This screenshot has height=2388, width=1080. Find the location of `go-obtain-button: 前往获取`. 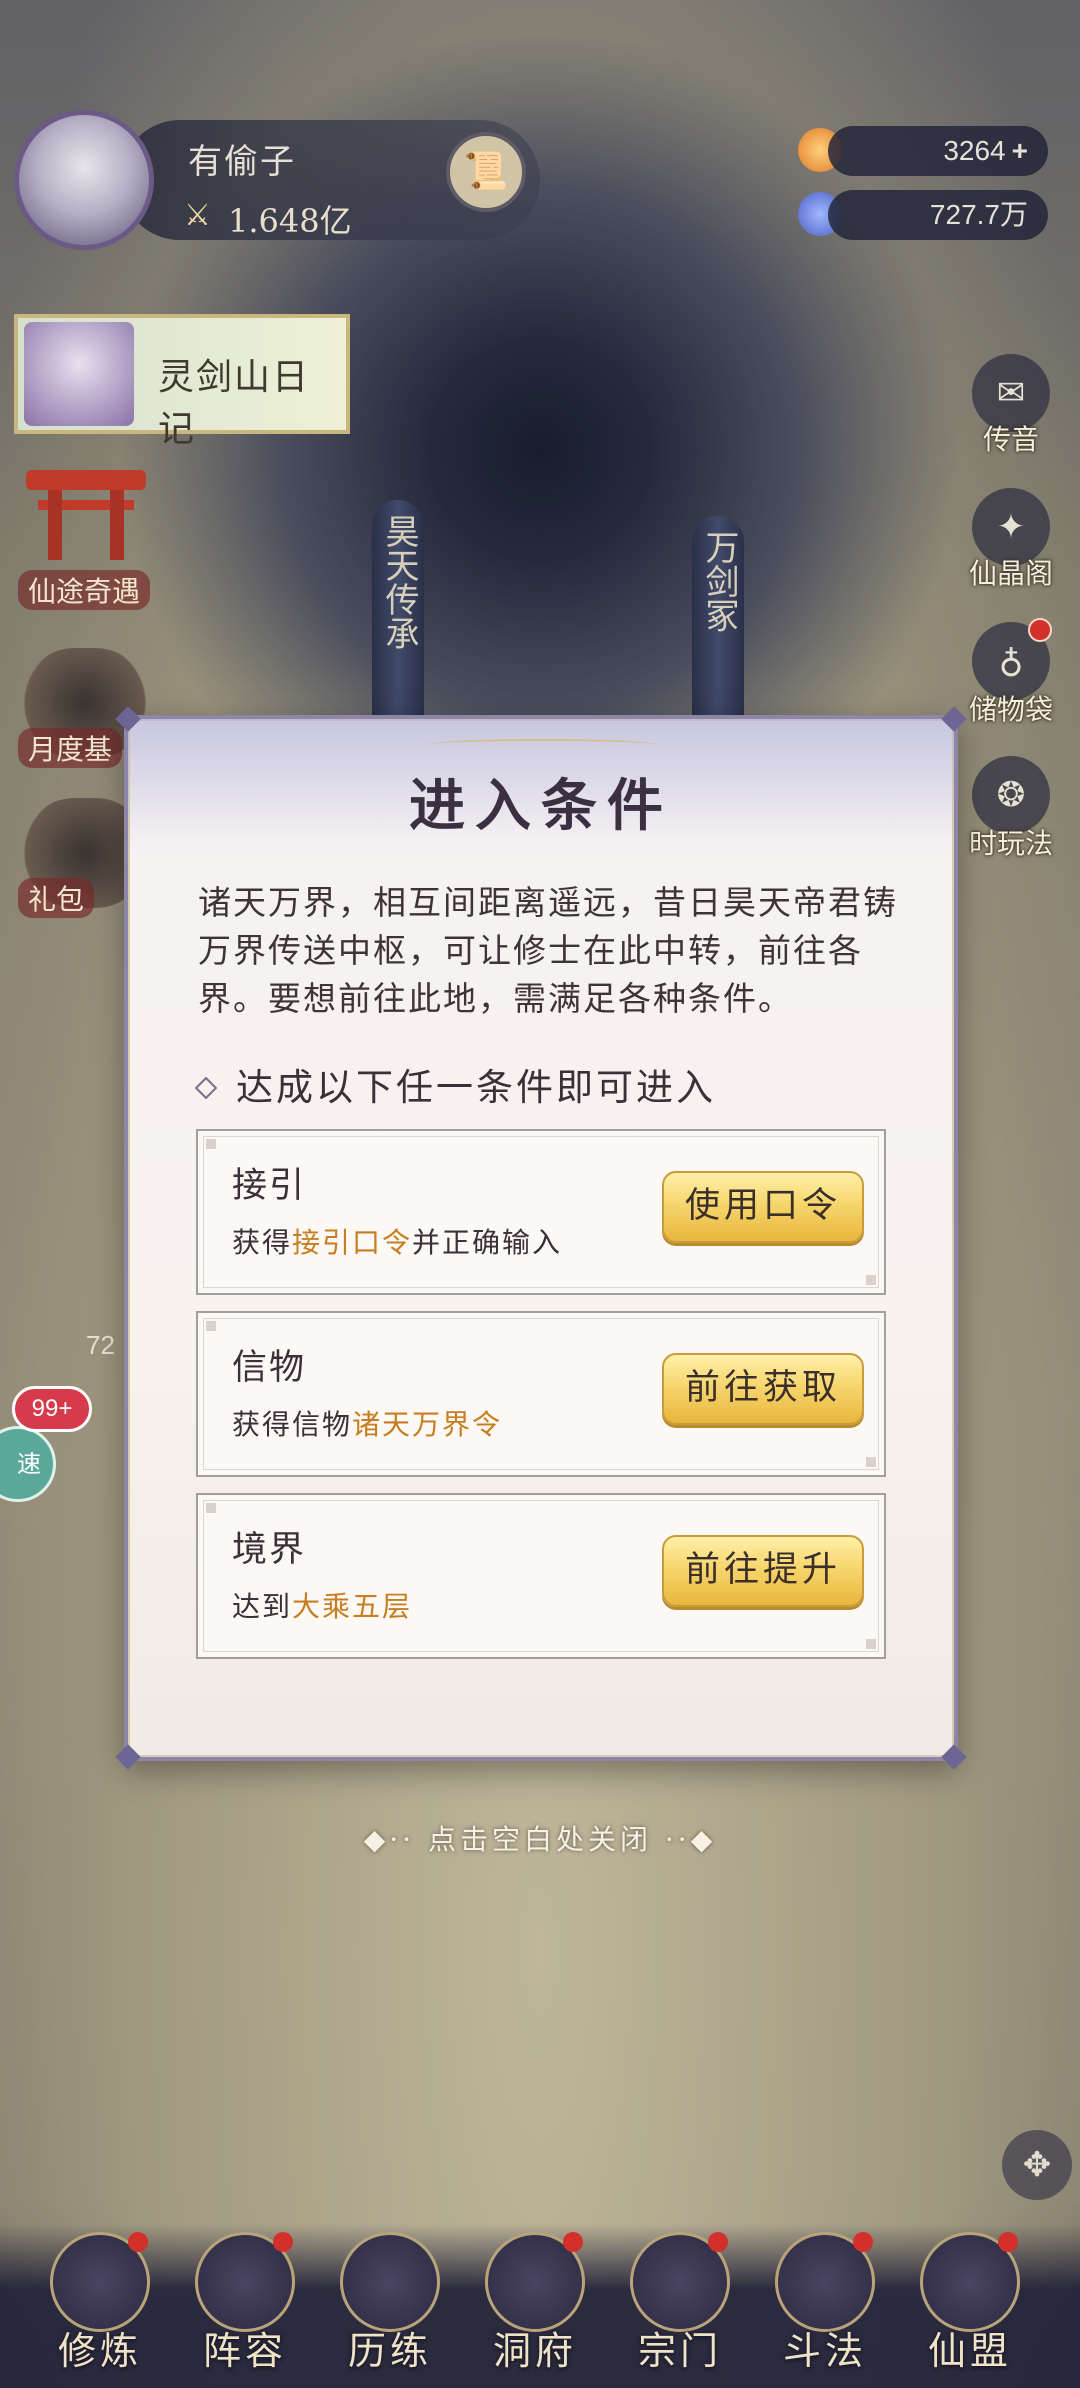

go-obtain-button: 前往获取 is located at coordinates (763, 1389).